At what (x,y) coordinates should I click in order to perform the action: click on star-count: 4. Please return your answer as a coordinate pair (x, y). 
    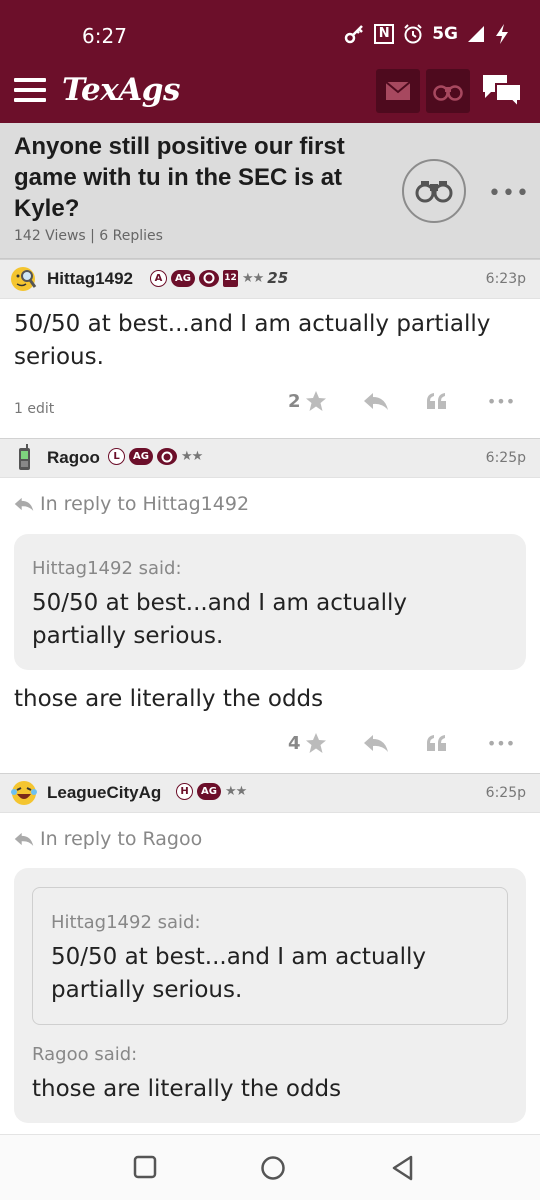
    Looking at the image, I should click on (294, 743).